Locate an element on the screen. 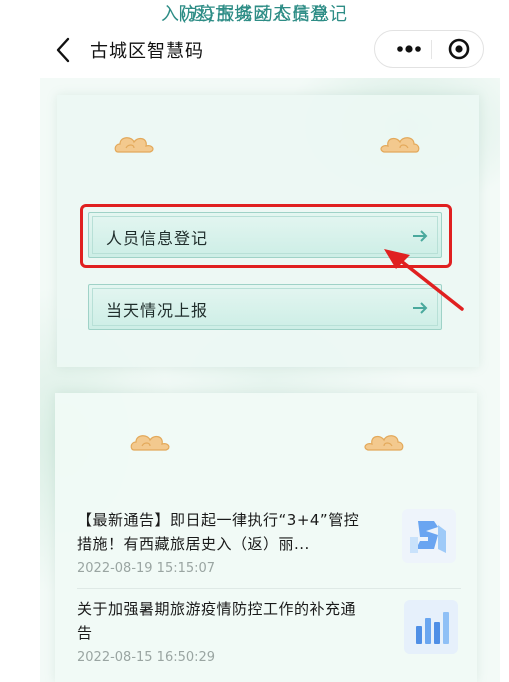  capsule-divider is located at coordinates (431, 49).